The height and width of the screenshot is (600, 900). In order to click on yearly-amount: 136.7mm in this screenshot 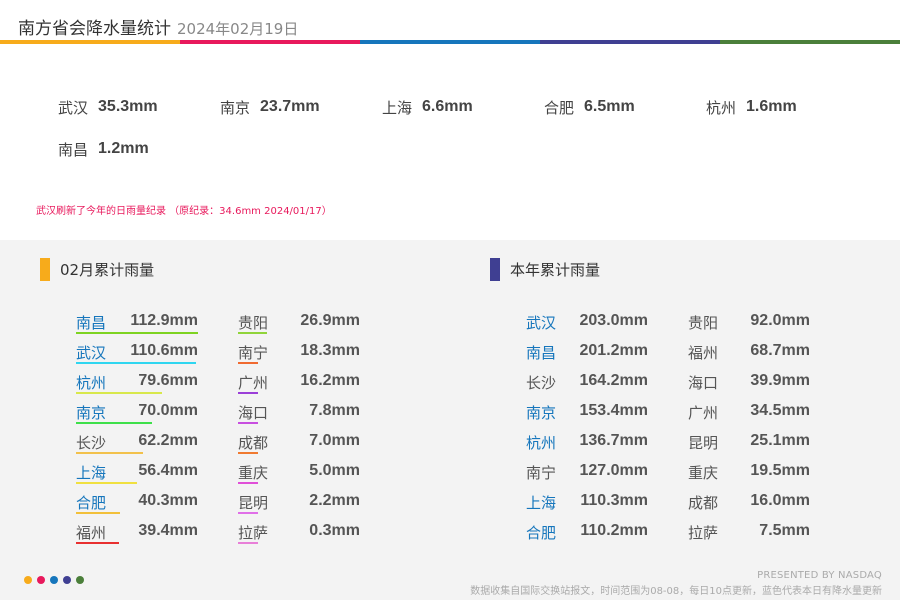, I will do `click(614, 440)`.